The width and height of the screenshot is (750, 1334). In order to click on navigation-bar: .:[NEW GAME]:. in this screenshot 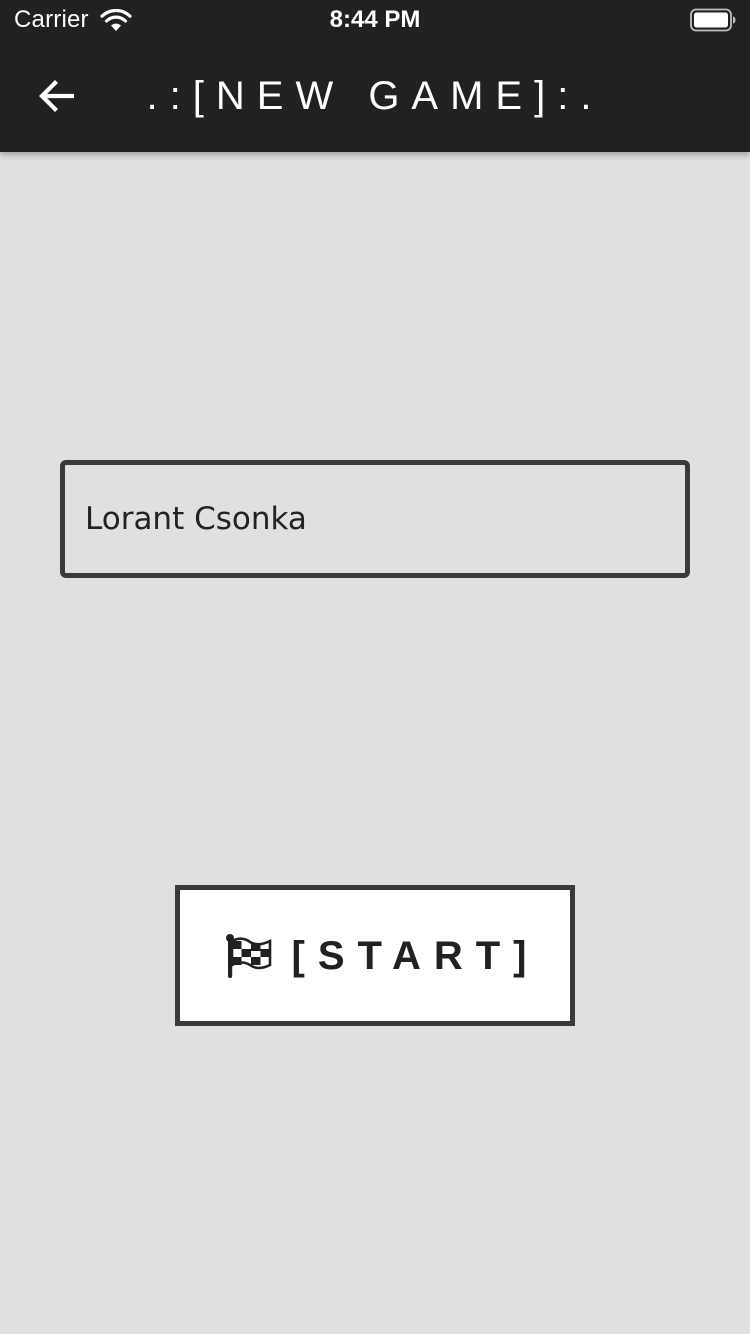, I will do `click(375, 96)`.